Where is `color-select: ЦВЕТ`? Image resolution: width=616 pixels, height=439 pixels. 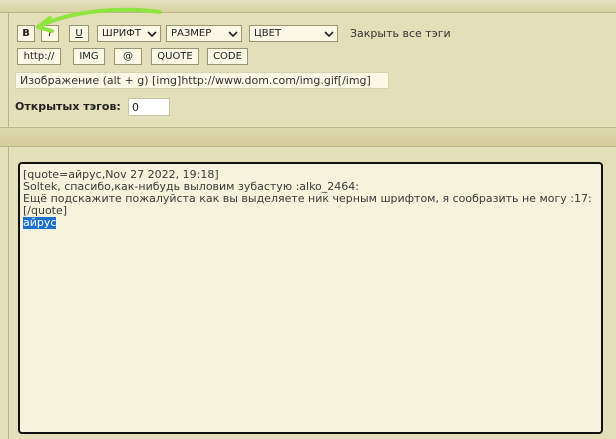
color-select: ЦВЕТ is located at coordinates (293, 33).